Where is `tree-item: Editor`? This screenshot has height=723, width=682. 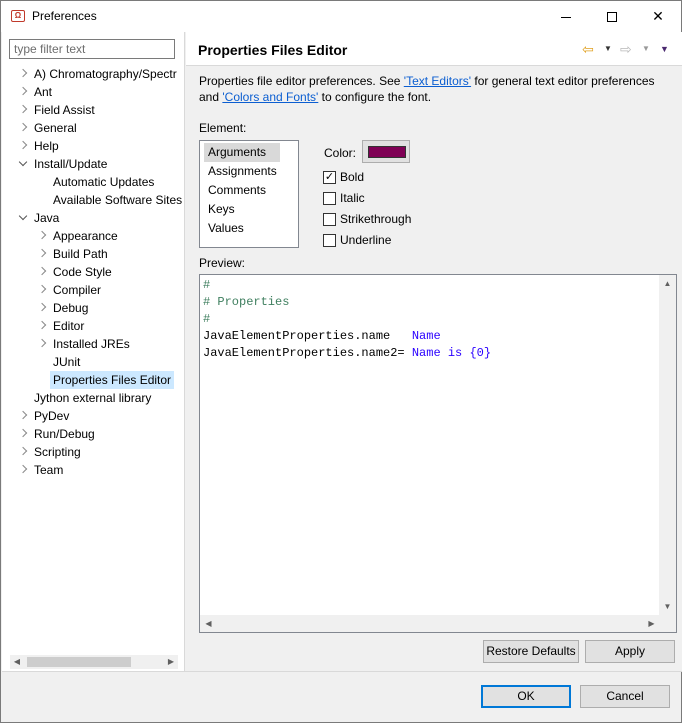
tree-item: Editor is located at coordinates (93, 326).